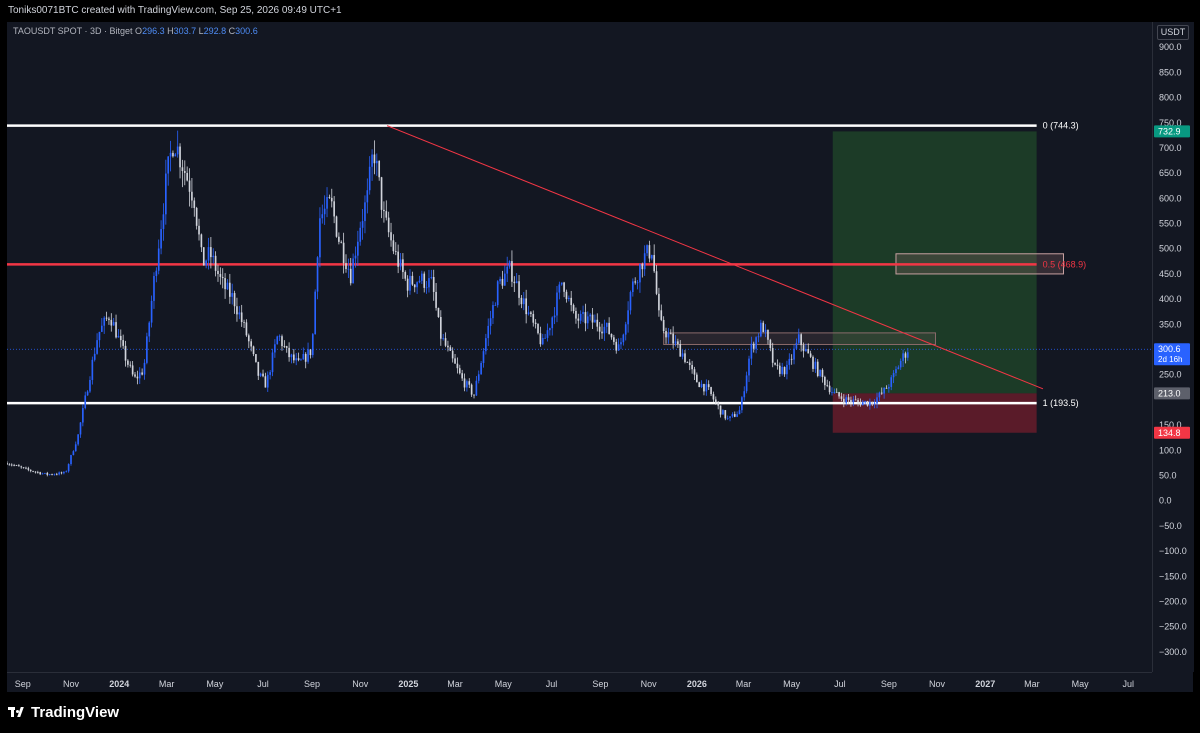 The width and height of the screenshot is (1200, 733). What do you see at coordinates (215, 31) in the screenshot?
I see `legend-ohlc-value: 292.8` at bounding box center [215, 31].